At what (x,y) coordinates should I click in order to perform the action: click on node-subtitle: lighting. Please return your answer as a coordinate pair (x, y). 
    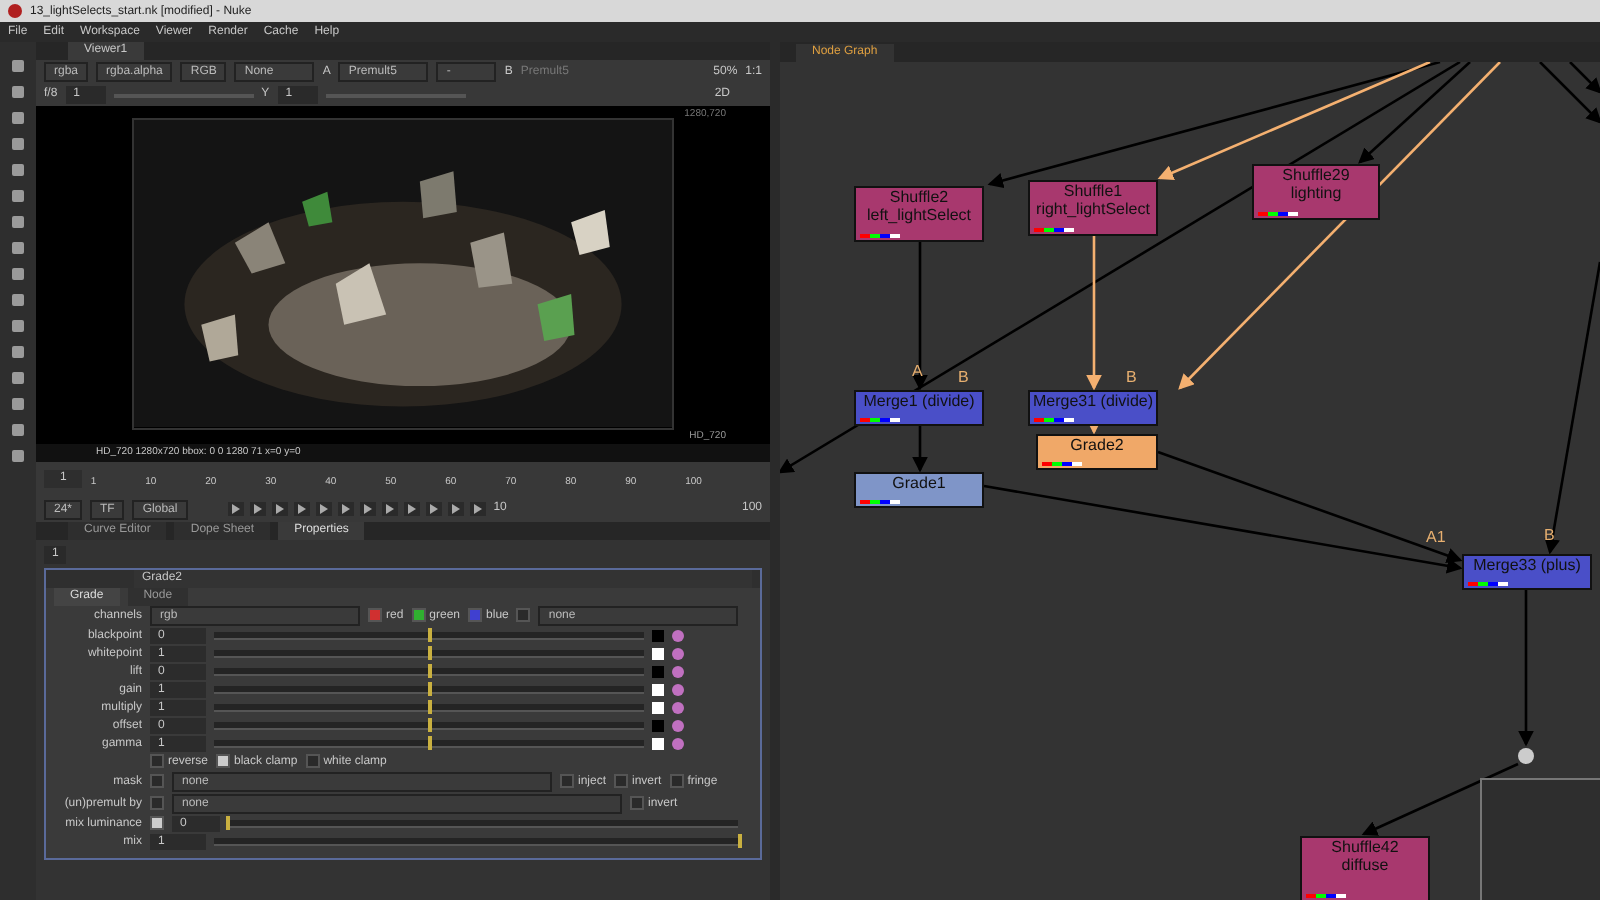
    Looking at the image, I should click on (1316, 193).